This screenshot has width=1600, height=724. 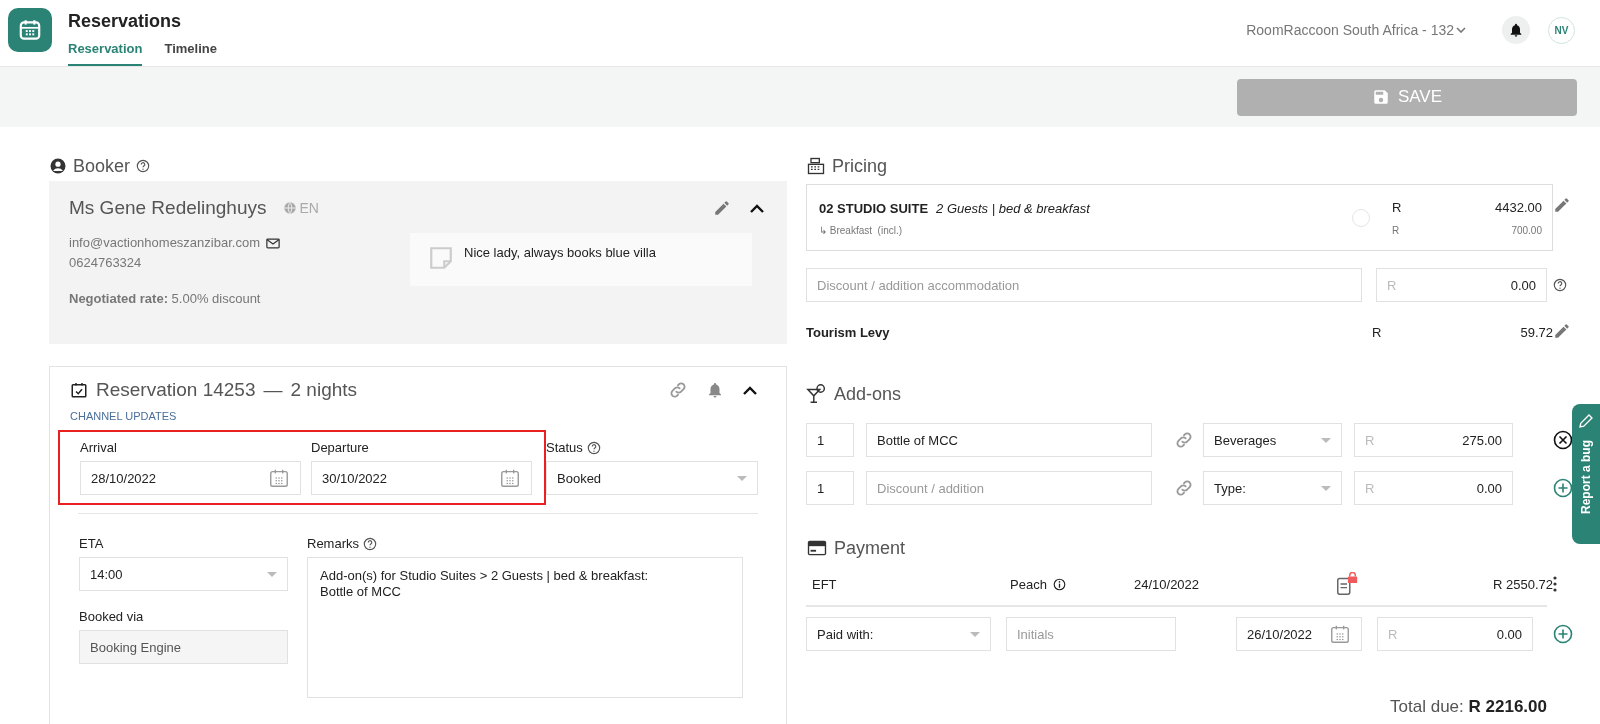 I want to click on payment-method: EFT, so click(x=825, y=584).